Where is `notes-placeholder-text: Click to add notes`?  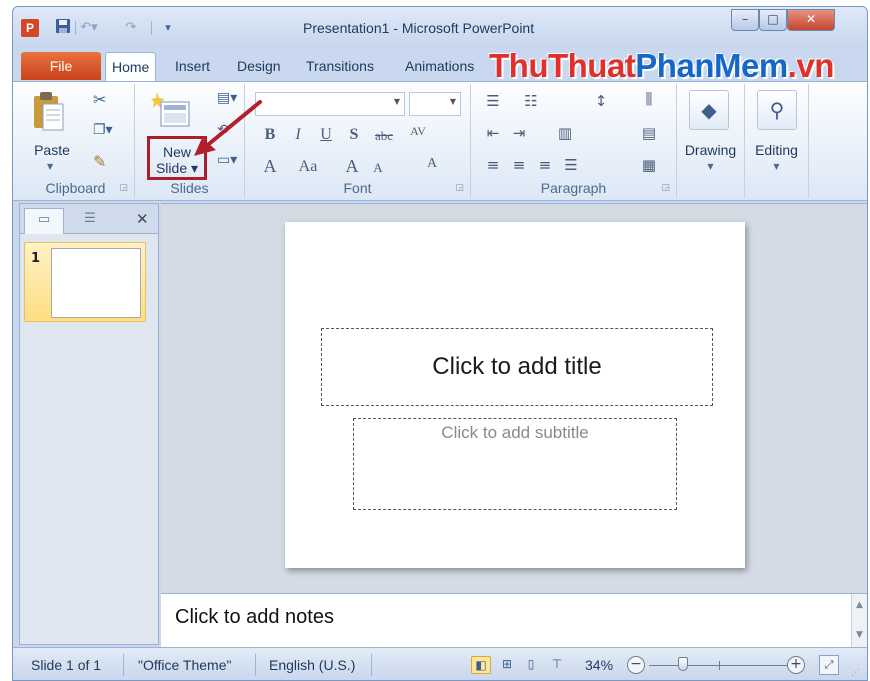
notes-placeholder-text: Click to add notes is located at coordinates (254, 617).